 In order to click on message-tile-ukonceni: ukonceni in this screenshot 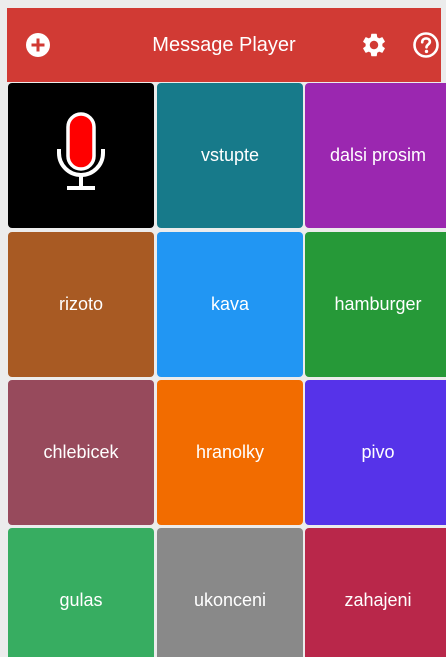, I will do `click(230, 592)`.